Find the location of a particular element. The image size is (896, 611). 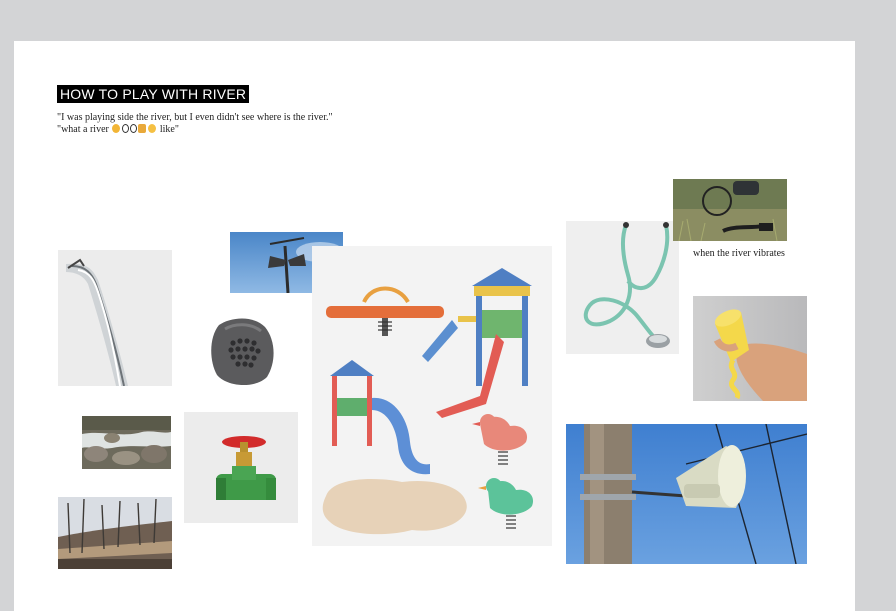

quote-line-2-suffix: like" is located at coordinates (168, 129).